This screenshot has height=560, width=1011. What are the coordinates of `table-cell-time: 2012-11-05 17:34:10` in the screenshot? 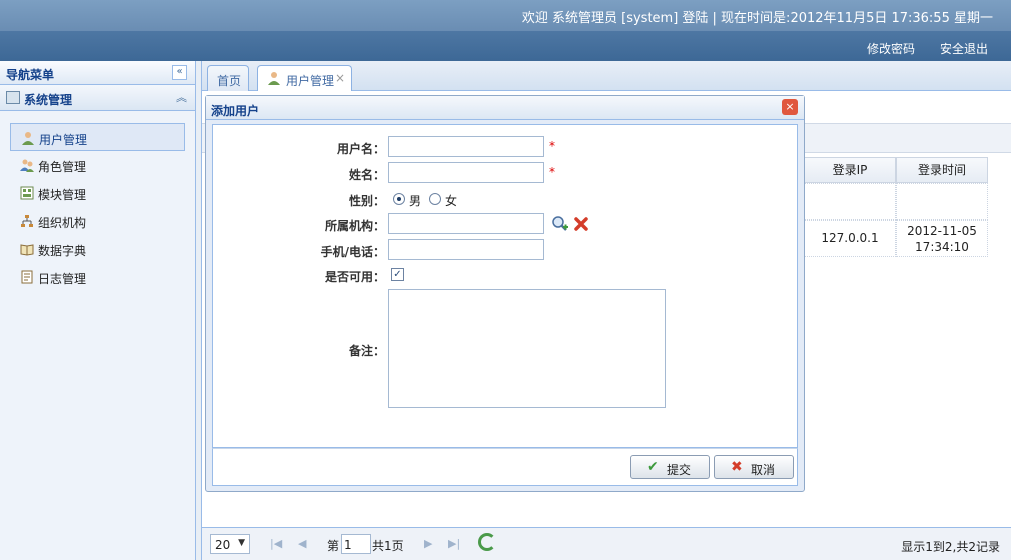 It's located at (942, 238).